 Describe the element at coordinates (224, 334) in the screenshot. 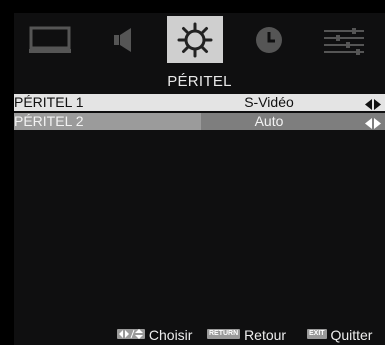

I see `return-key-badge: RETURN` at that location.